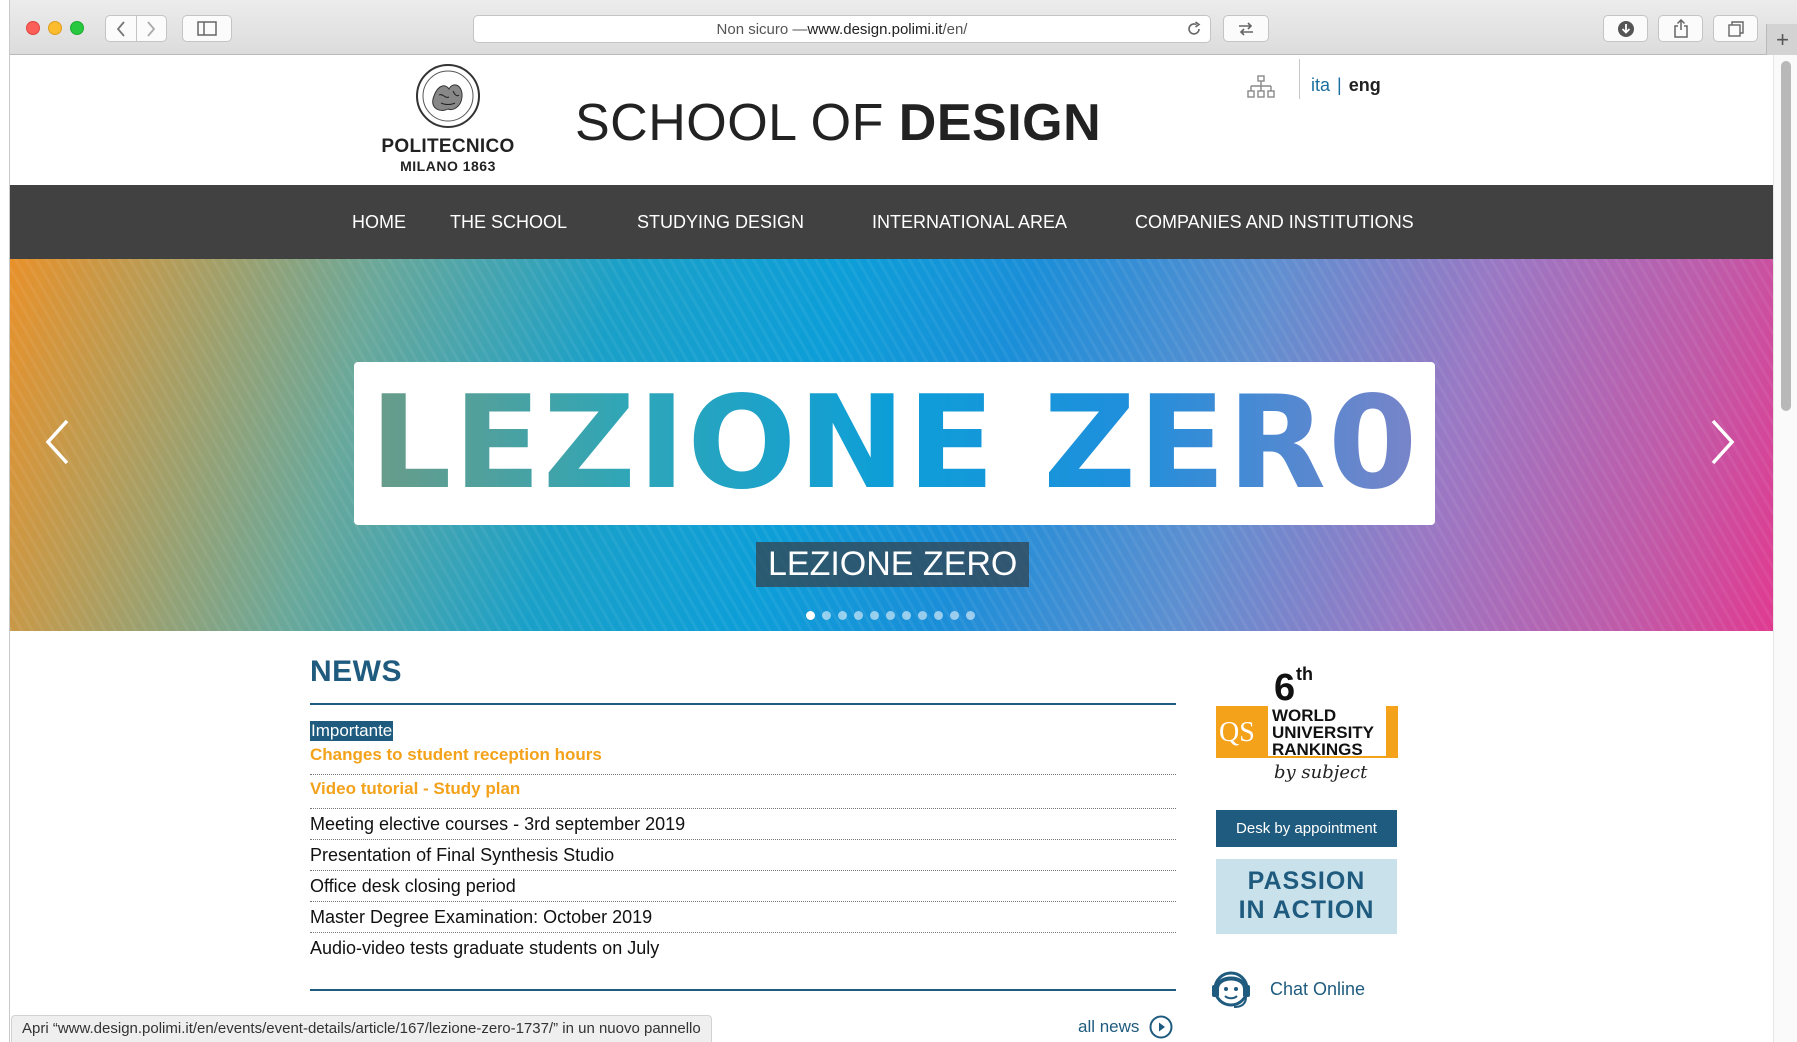 This screenshot has width=1797, height=1042. Describe the element at coordinates (743, 755) in the screenshot. I see `news-featured-link: Changes to student reception hours` at that location.